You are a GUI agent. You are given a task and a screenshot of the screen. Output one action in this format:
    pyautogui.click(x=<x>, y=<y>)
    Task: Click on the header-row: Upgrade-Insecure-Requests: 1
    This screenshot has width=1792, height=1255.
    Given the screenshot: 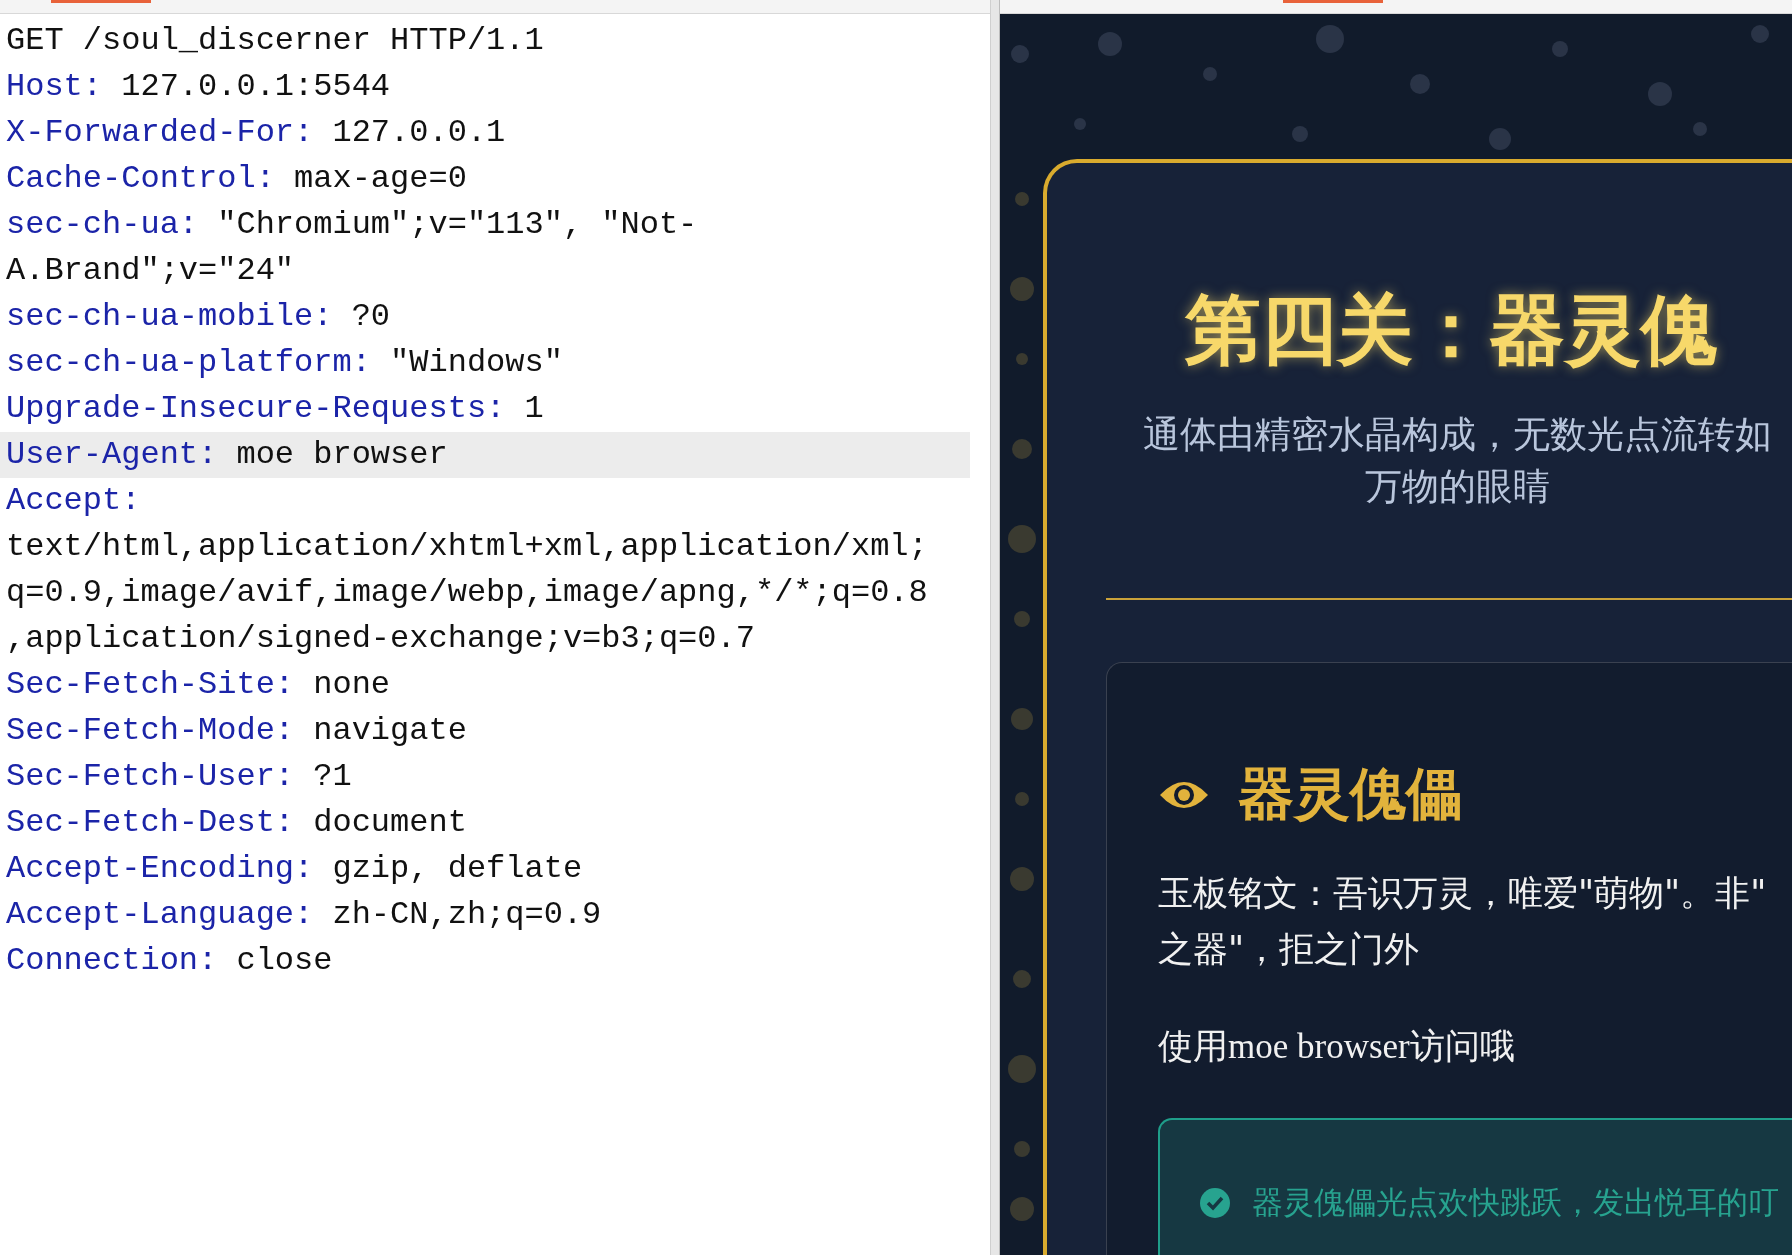 What is the action you would take?
    pyautogui.click(x=485, y=409)
    